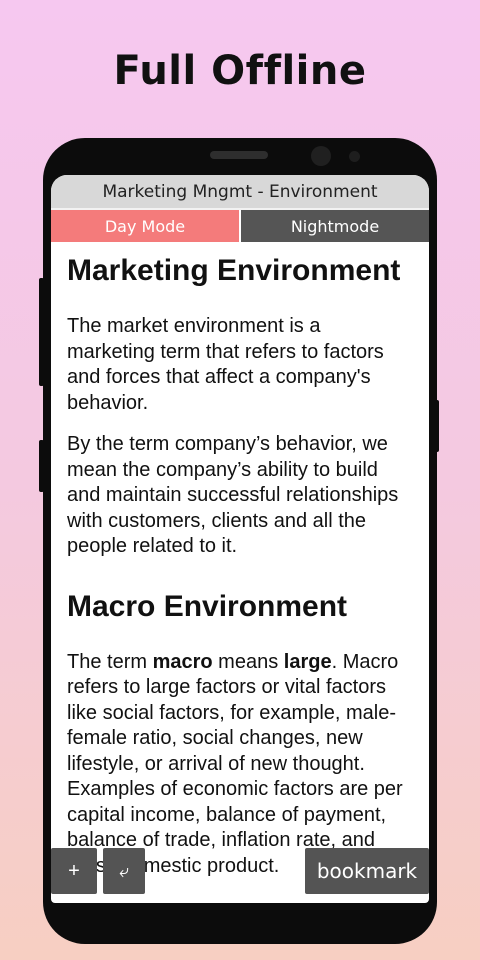 This screenshot has width=480, height=960. What do you see at coordinates (74, 871) in the screenshot?
I see `zoom-in-button: +` at bounding box center [74, 871].